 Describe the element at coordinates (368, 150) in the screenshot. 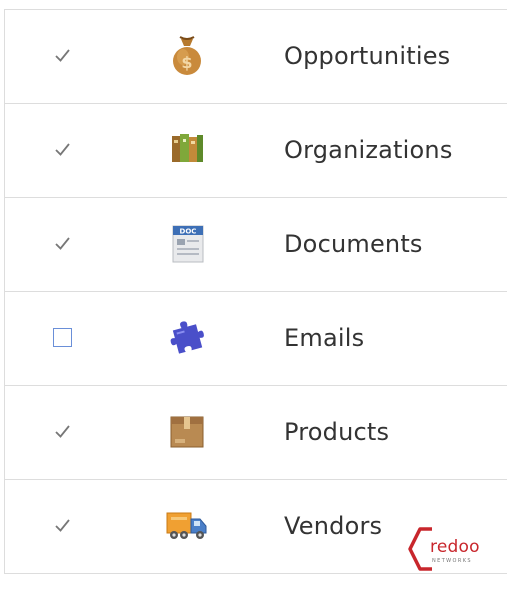

I see `module-label: Organizations` at that location.